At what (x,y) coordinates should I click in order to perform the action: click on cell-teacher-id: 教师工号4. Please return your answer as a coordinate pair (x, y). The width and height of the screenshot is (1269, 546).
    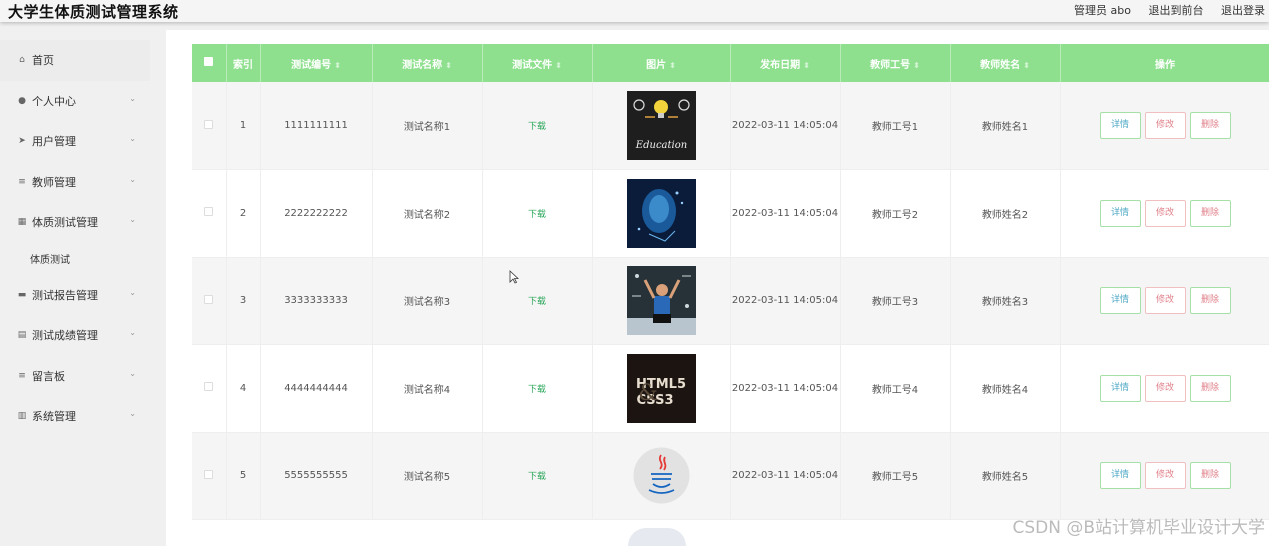
    Looking at the image, I should click on (895, 388).